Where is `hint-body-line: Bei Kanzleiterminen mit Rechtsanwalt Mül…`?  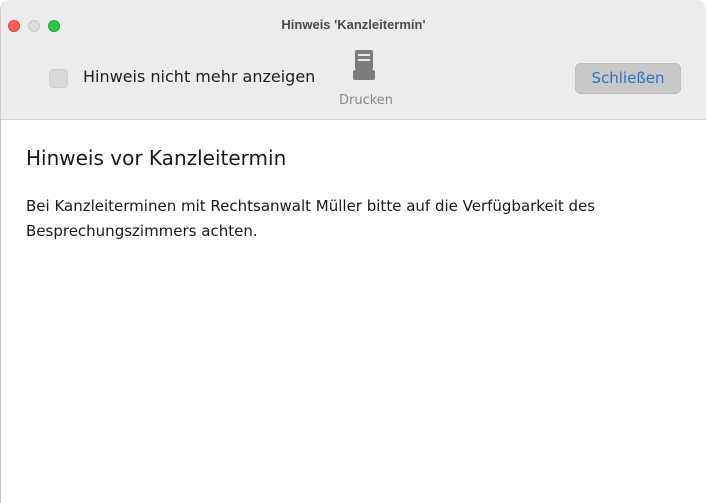 hint-body-line: Bei Kanzleiterminen mit Rechtsanwalt Mül… is located at coordinates (311, 206).